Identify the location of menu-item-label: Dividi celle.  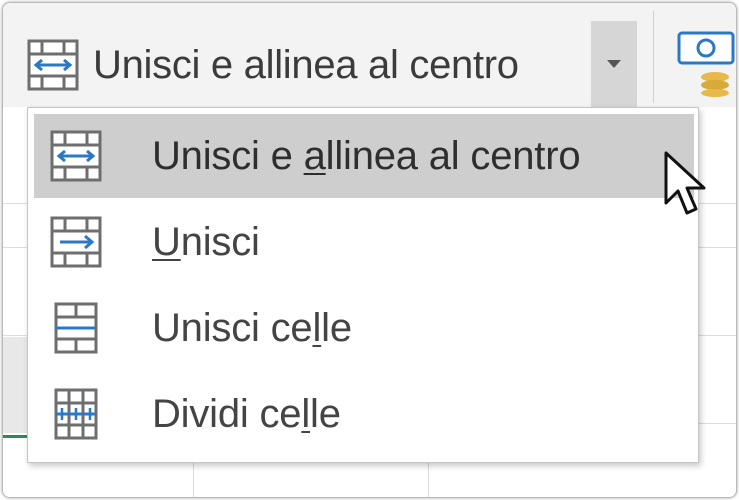
(246, 413).